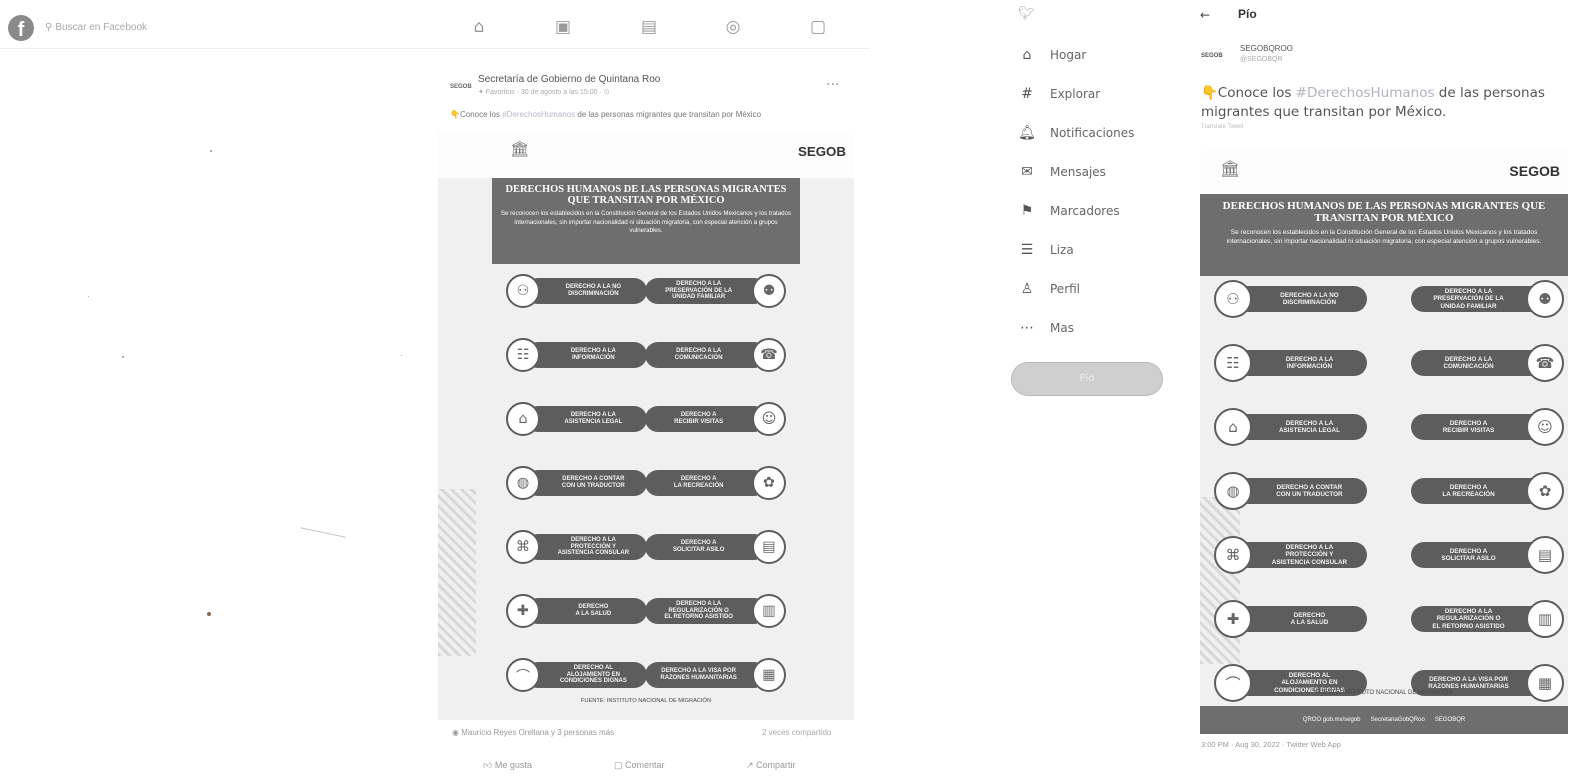 The image size is (1577, 776). I want to click on explore-icon: #, so click(1027, 94).